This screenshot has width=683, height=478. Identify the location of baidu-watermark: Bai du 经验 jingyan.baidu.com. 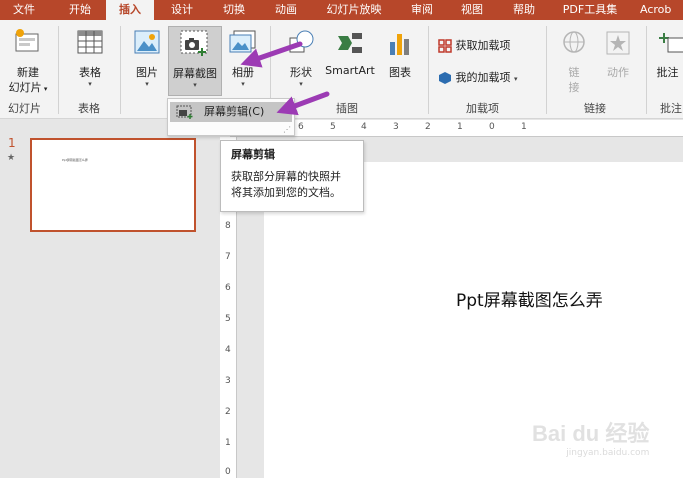
(590, 437).